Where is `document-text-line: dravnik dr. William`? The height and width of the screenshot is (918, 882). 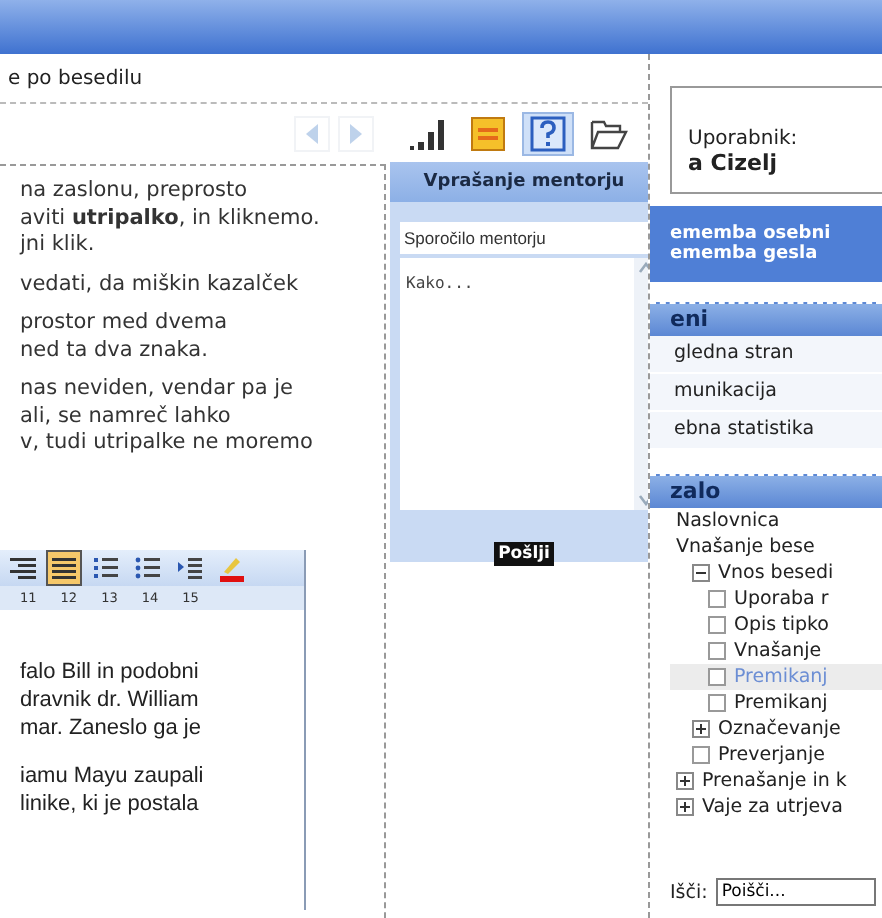 document-text-line: dravnik dr. William is located at coordinates (109, 699).